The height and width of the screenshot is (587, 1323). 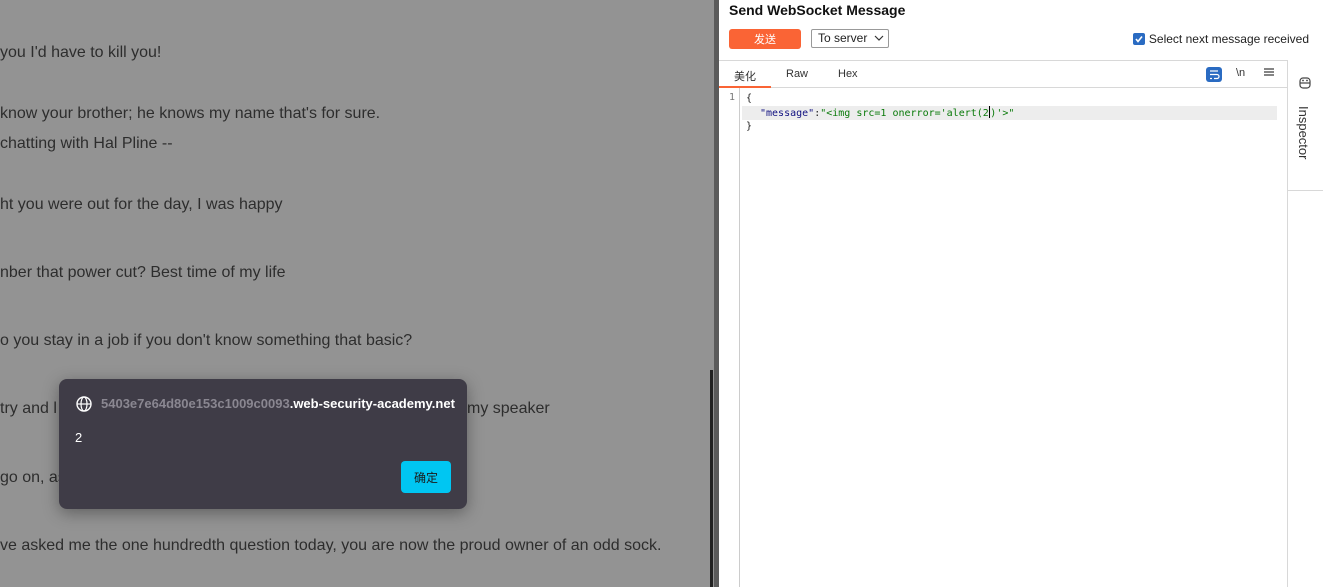 I want to click on code-line: {, so click(x=749, y=98).